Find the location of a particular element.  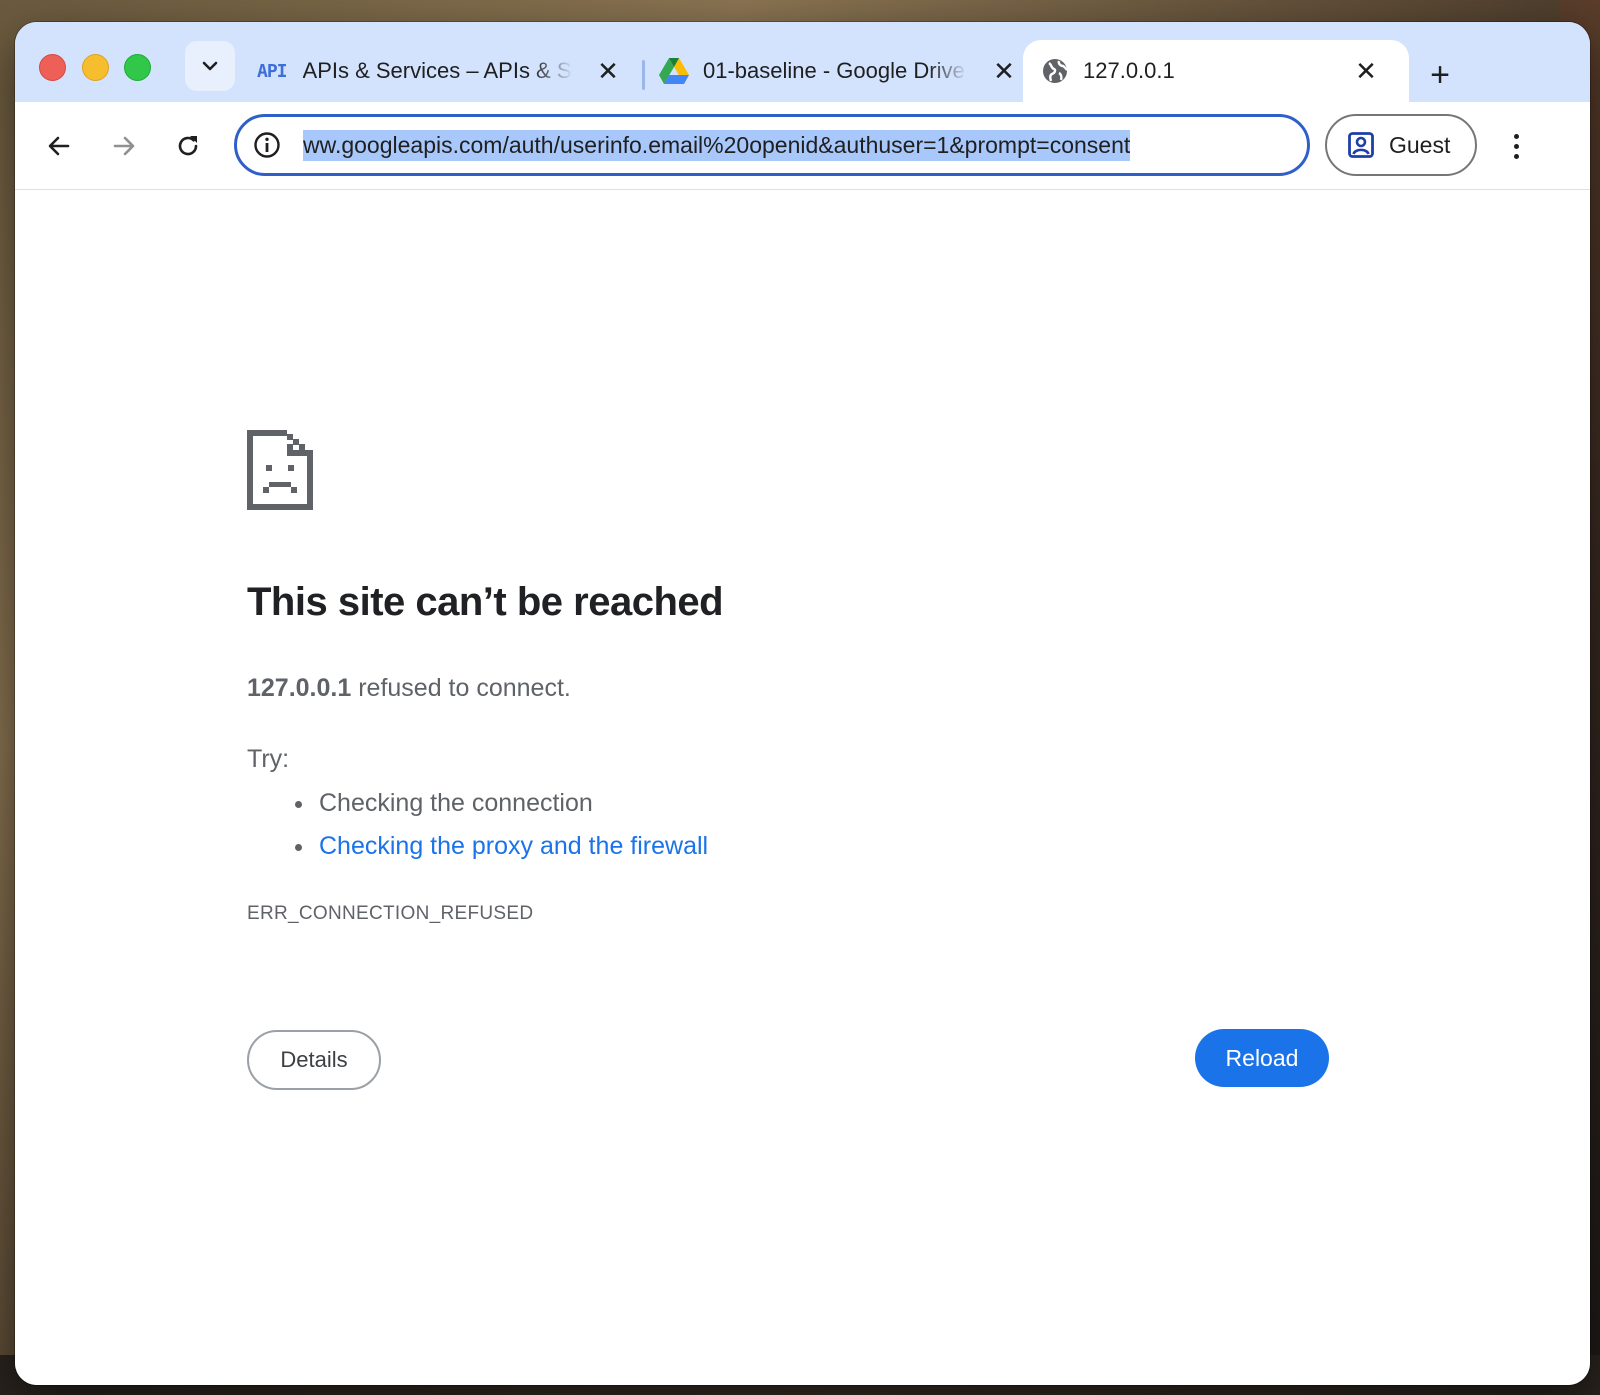

tab-divider is located at coordinates (643, 75).